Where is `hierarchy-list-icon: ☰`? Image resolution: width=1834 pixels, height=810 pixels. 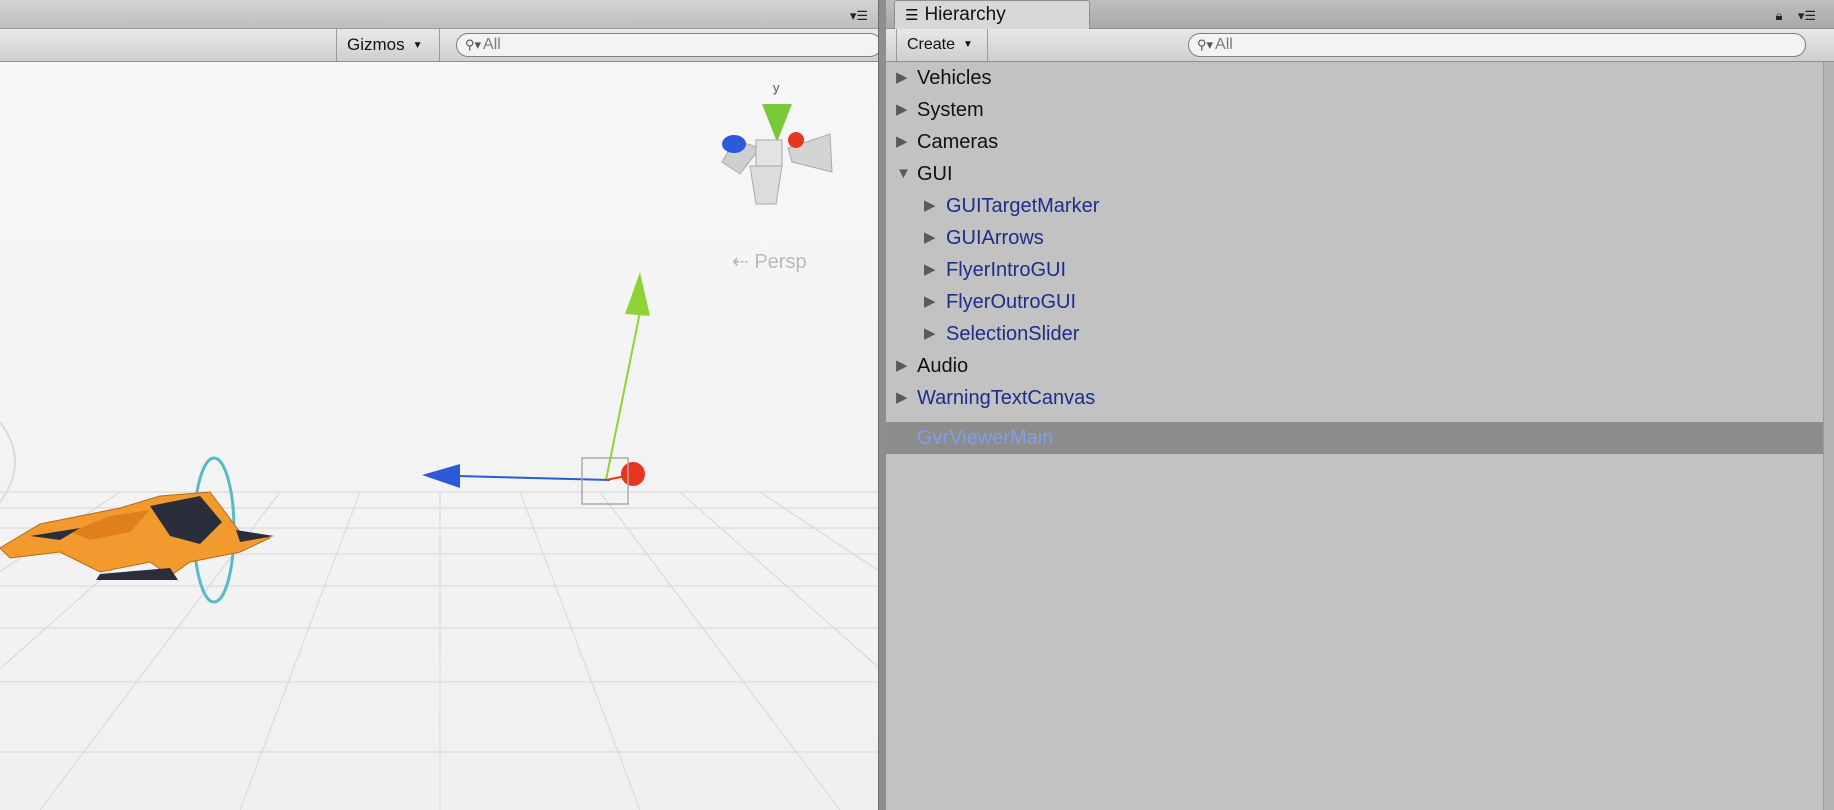
hierarchy-list-icon: ☰ is located at coordinates (912, 15).